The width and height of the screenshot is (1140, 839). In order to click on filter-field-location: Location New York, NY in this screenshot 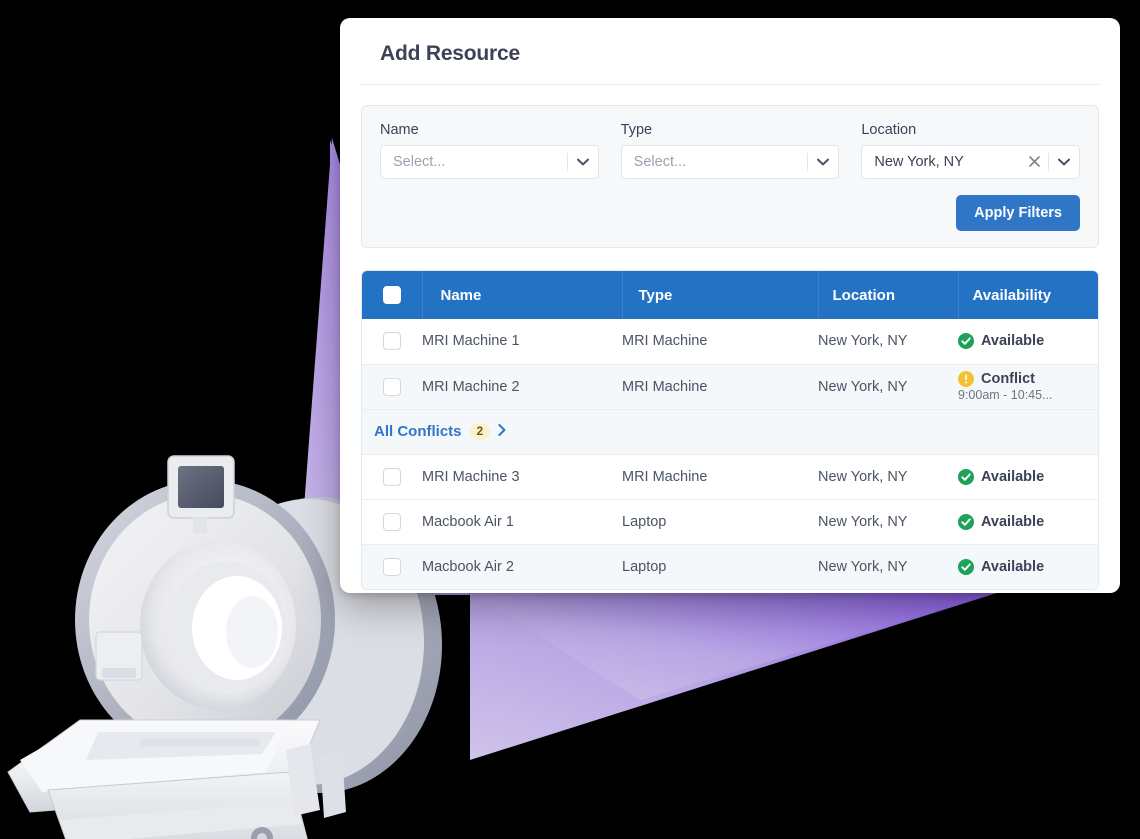, I will do `click(971, 150)`.